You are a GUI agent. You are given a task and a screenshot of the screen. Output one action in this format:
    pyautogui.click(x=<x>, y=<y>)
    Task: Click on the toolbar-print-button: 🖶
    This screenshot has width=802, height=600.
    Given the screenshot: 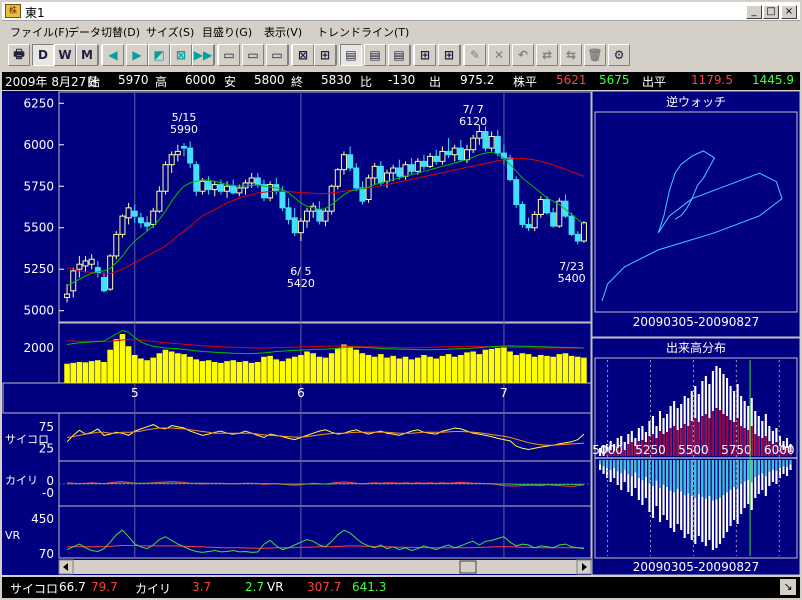 What is the action you would take?
    pyautogui.click(x=19, y=55)
    